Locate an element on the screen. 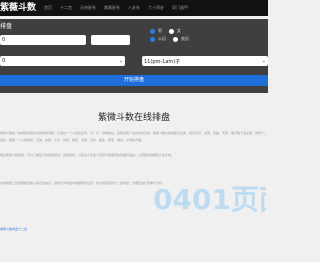 This screenshot has width=320, height=262. hour-select-value: 11(pm-1am)子 is located at coordinates (162, 62).